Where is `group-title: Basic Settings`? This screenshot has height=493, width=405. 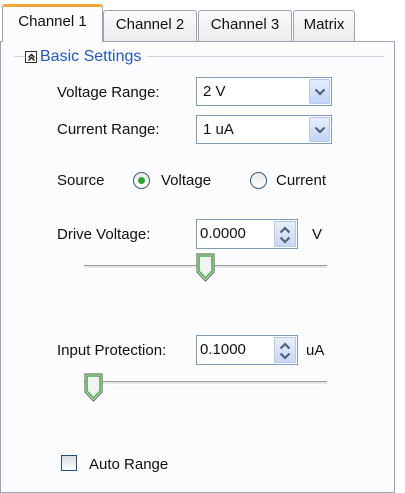
group-title: Basic Settings is located at coordinates (91, 56).